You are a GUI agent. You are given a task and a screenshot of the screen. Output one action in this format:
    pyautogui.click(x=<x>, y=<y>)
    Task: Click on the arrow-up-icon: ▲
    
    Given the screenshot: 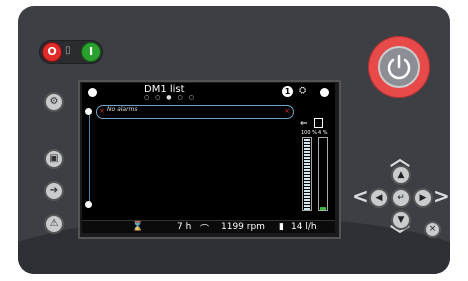 What is the action you would take?
    pyautogui.click(x=401, y=175)
    